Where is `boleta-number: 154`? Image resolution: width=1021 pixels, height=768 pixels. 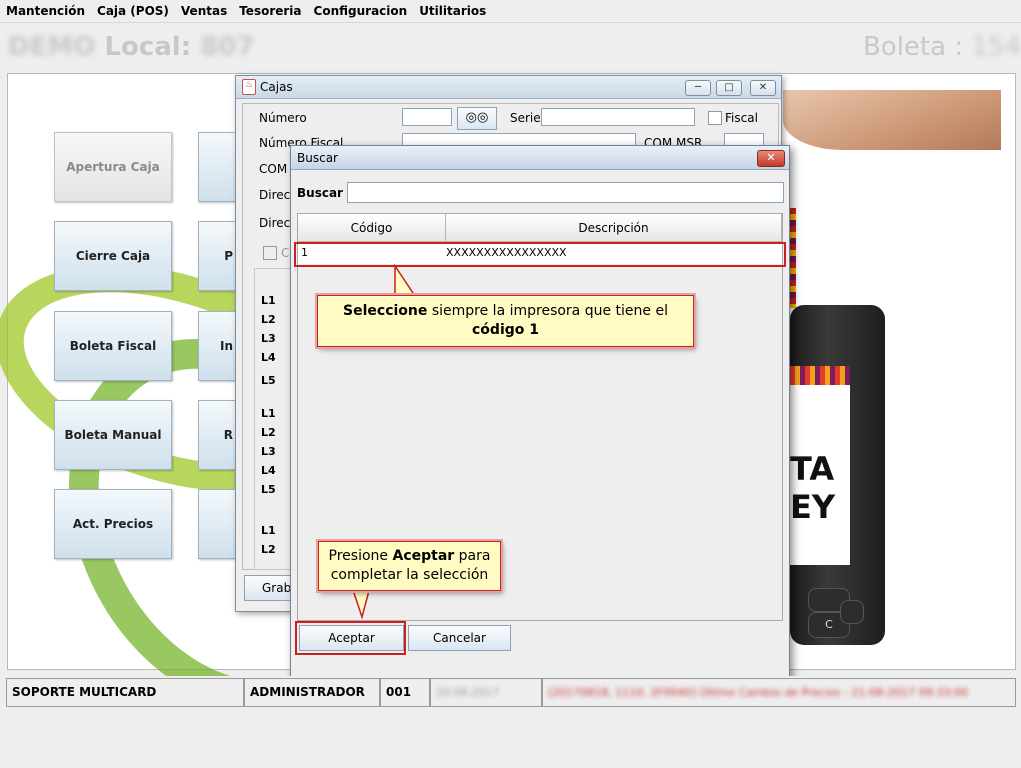
boleta-number: 154 is located at coordinates (996, 47).